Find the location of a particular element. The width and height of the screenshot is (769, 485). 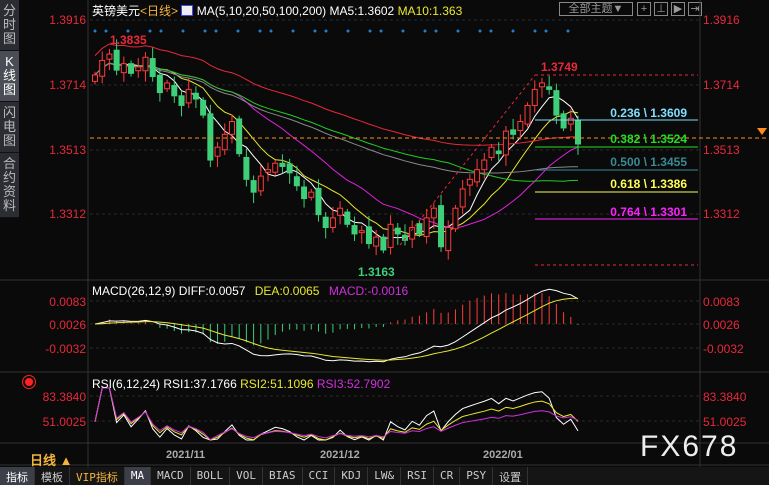

fib-0618: 0.618 \ 1.3386 is located at coordinates (648, 184).